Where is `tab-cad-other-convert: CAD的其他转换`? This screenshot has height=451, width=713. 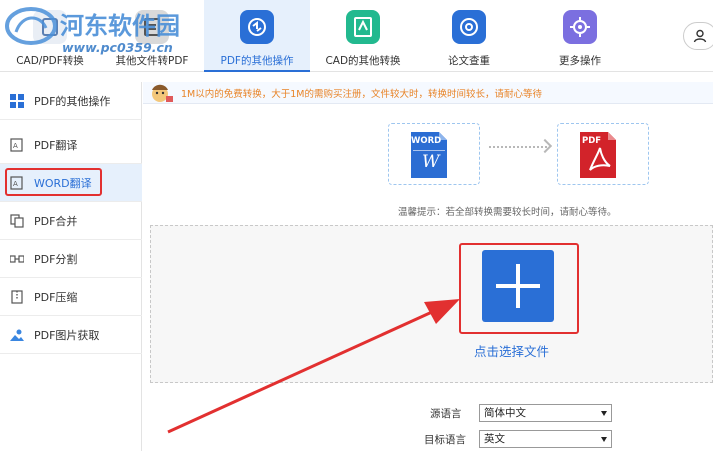
tab-cad-other-convert: CAD的其他转换 is located at coordinates (363, 36).